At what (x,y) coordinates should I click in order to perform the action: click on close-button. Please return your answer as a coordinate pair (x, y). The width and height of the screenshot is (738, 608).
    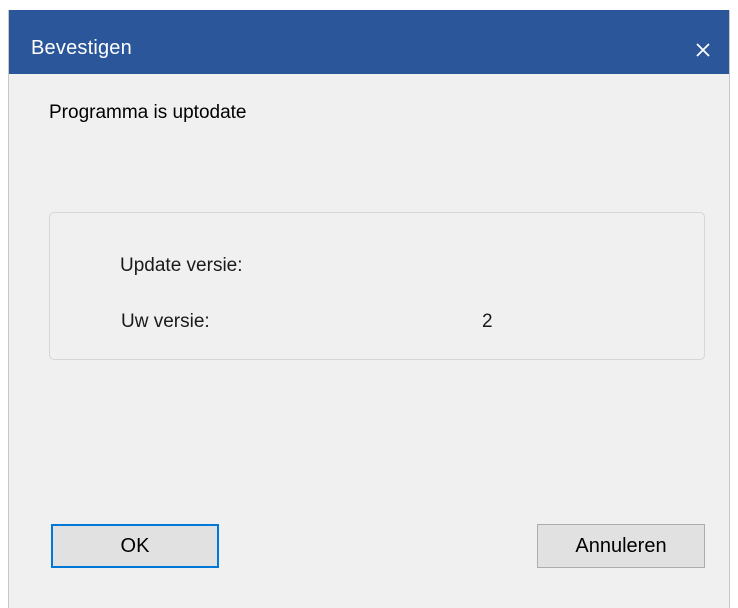
    Looking at the image, I should click on (703, 50).